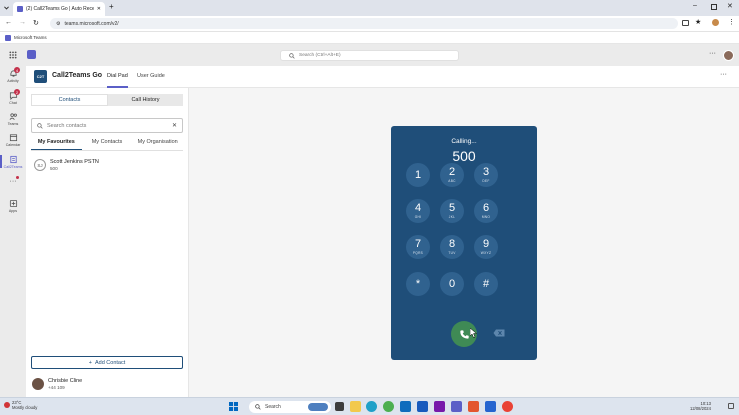 Image resolution: width=739 pixels, height=415 pixels. What do you see at coordinates (13, 119) in the screenshot?
I see `rail-teams: Teams` at bounding box center [13, 119].